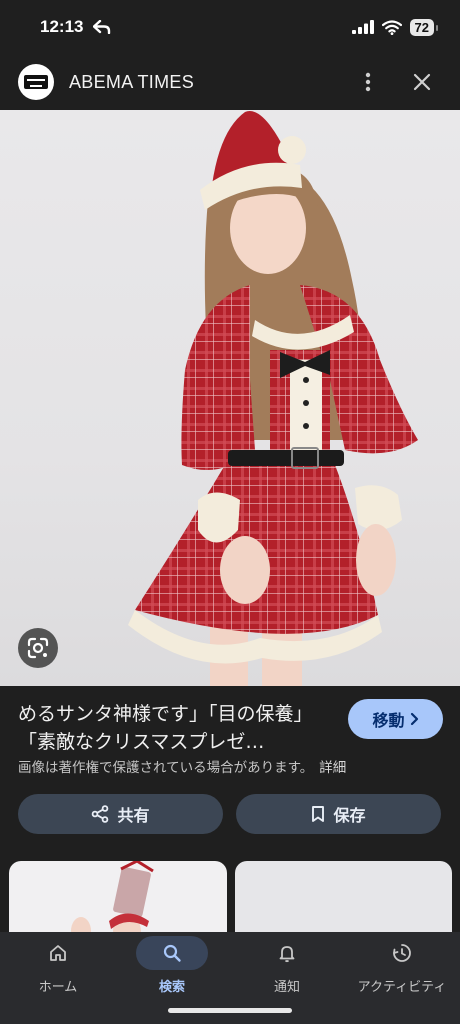  I want to click on back-arrow-icon, so click(102, 27).